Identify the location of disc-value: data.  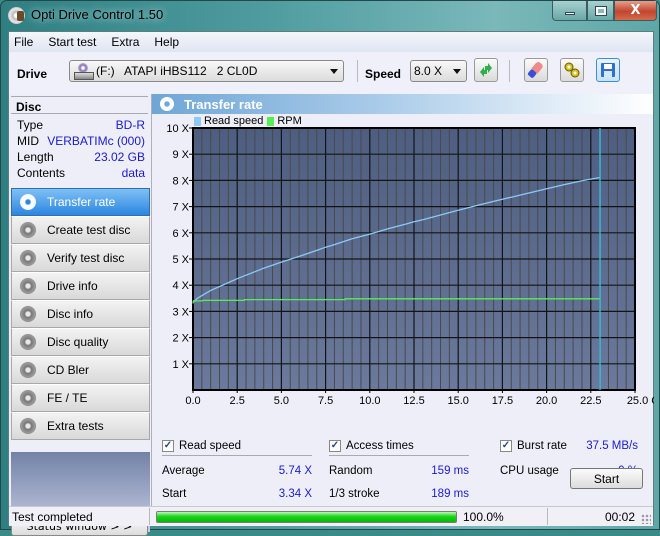
(133, 173).